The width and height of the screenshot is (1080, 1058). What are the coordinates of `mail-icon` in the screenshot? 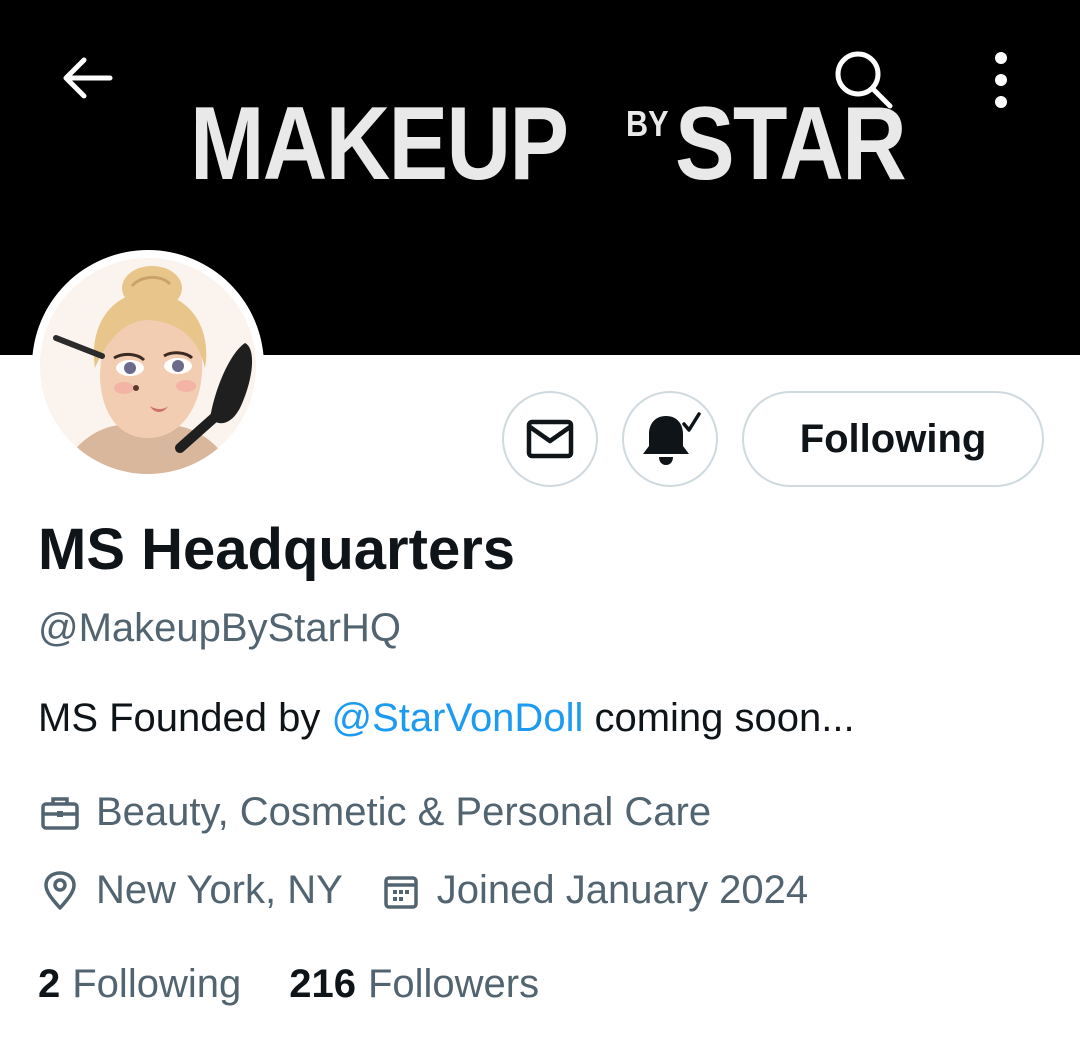 It's located at (550, 439).